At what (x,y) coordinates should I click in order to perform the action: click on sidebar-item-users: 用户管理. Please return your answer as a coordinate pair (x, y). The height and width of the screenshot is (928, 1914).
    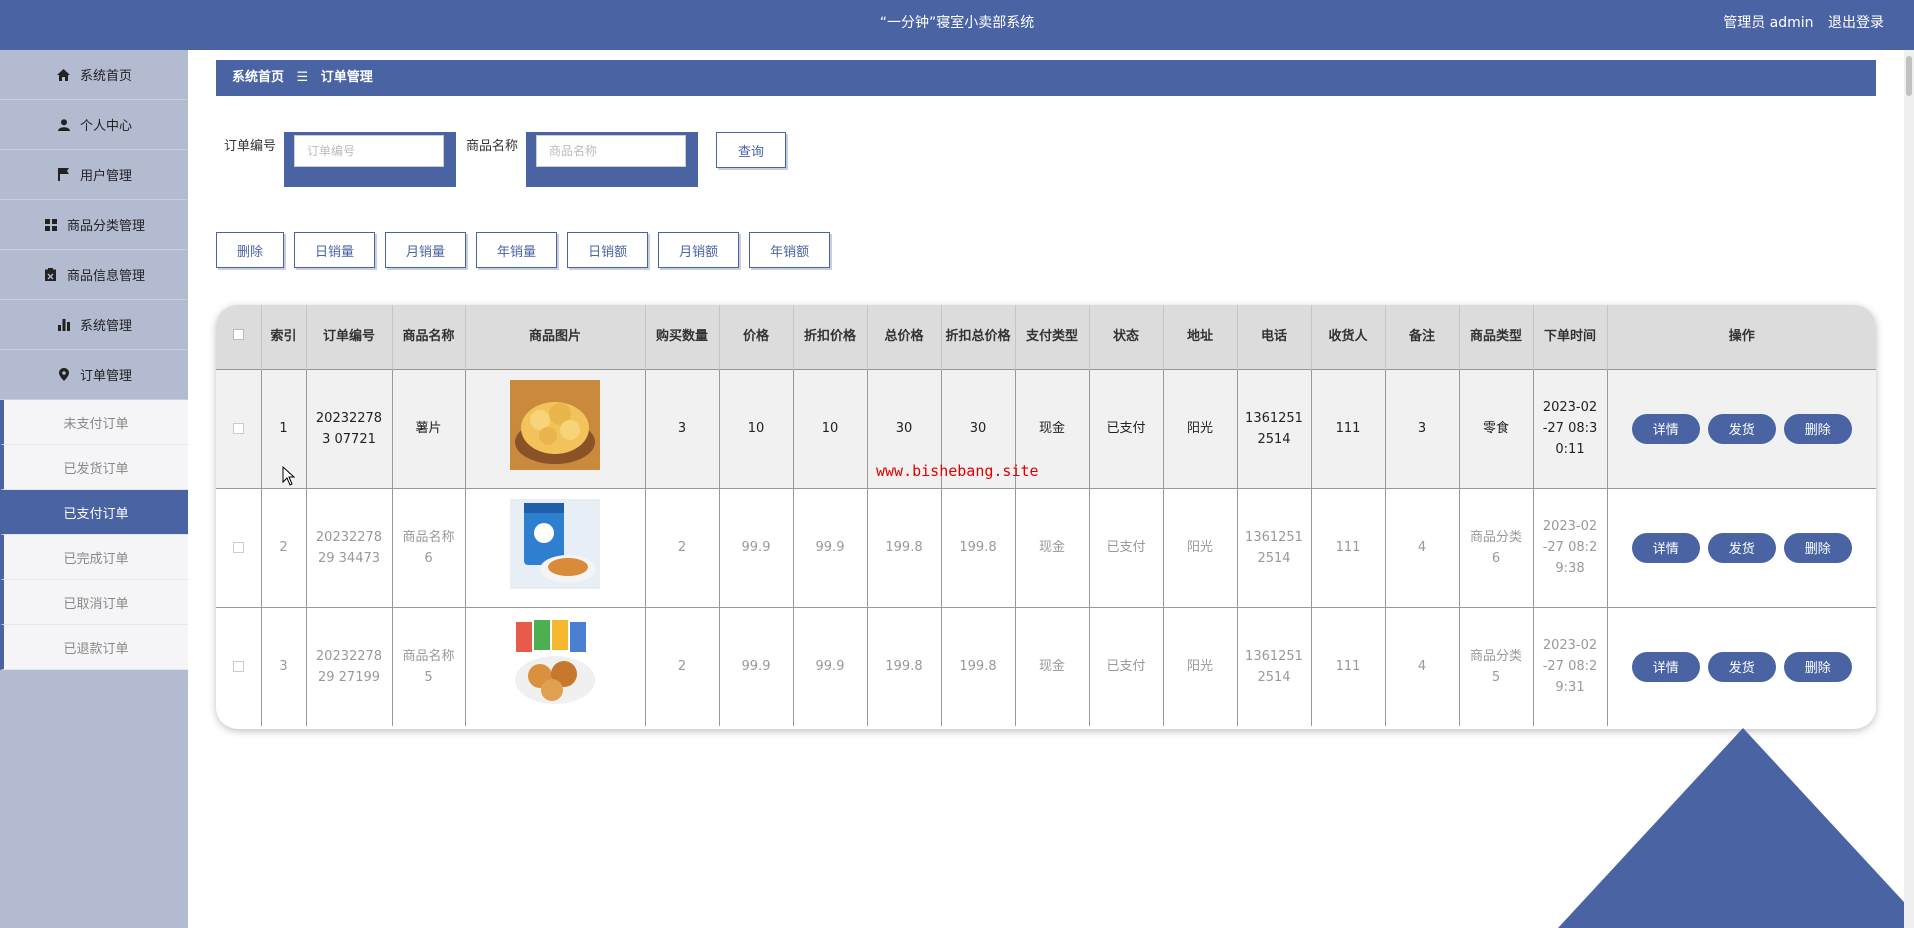
    Looking at the image, I should click on (94, 175).